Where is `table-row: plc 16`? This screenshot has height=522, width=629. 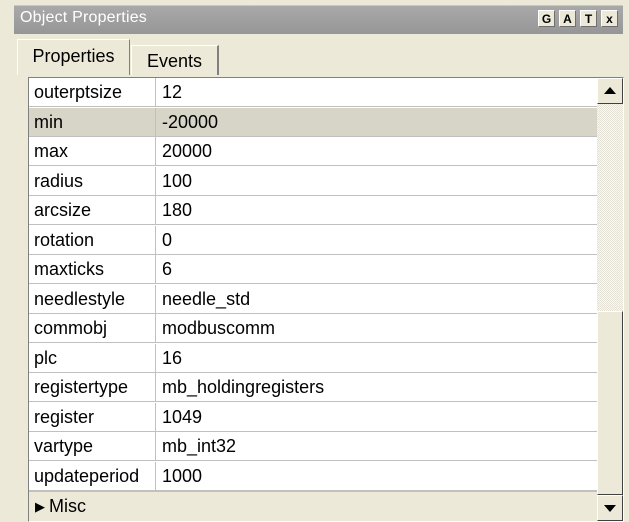
table-row: plc 16 is located at coordinates (313, 358).